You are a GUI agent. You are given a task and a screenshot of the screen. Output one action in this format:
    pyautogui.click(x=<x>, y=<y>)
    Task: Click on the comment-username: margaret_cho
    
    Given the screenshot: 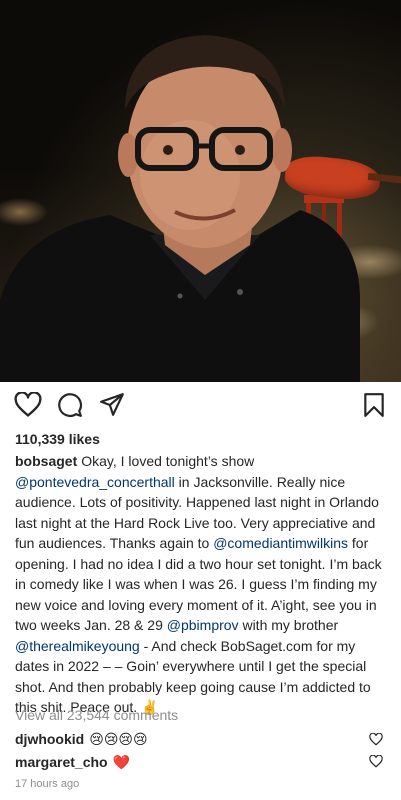 What is the action you would take?
    pyautogui.click(x=61, y=762)
    